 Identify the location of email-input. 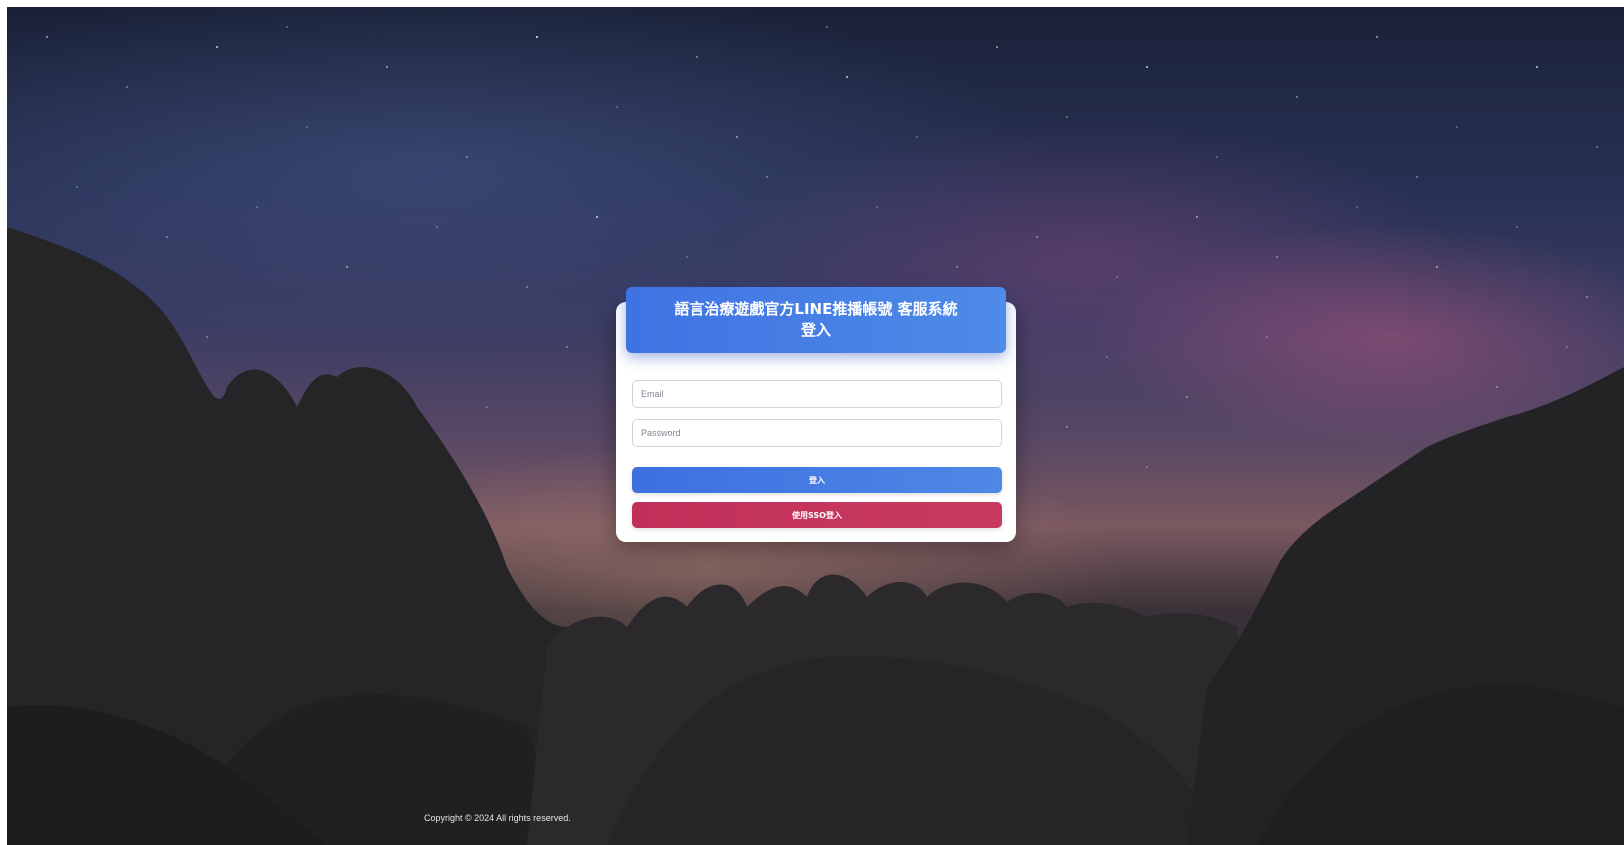
(817, 394).